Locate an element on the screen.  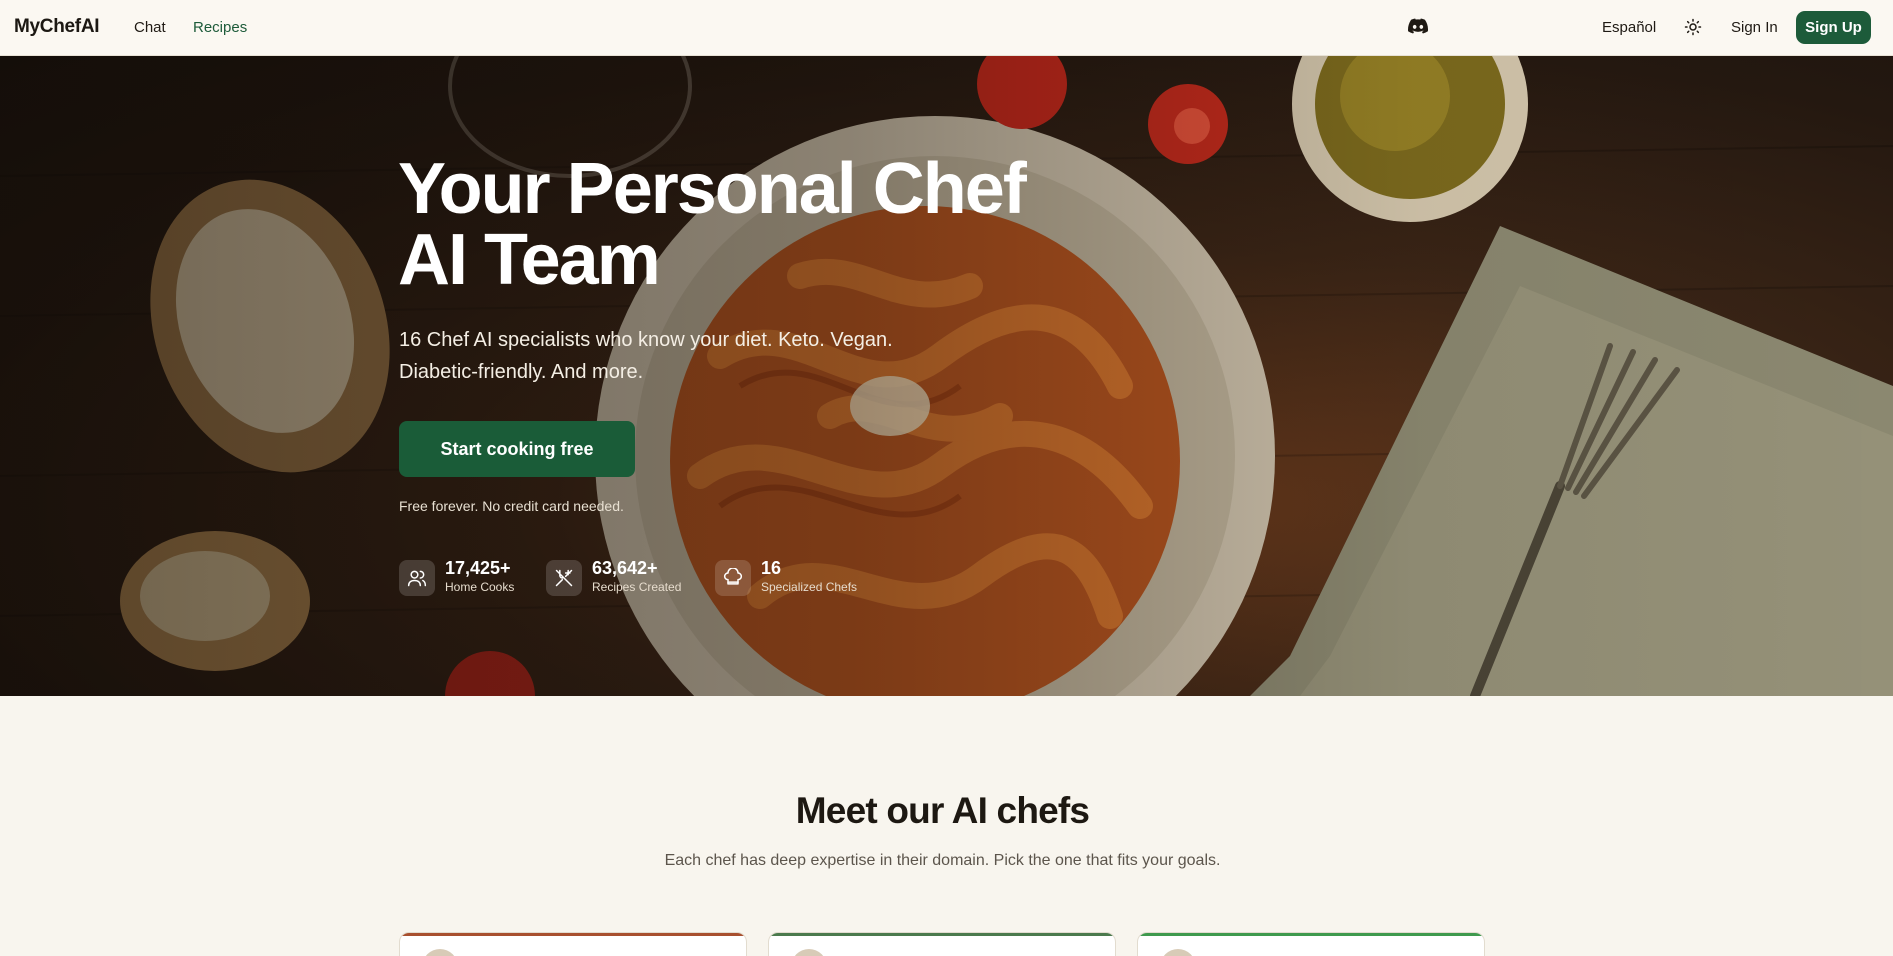
stat-label: Home Cooks is located at coordinates (480, 587).